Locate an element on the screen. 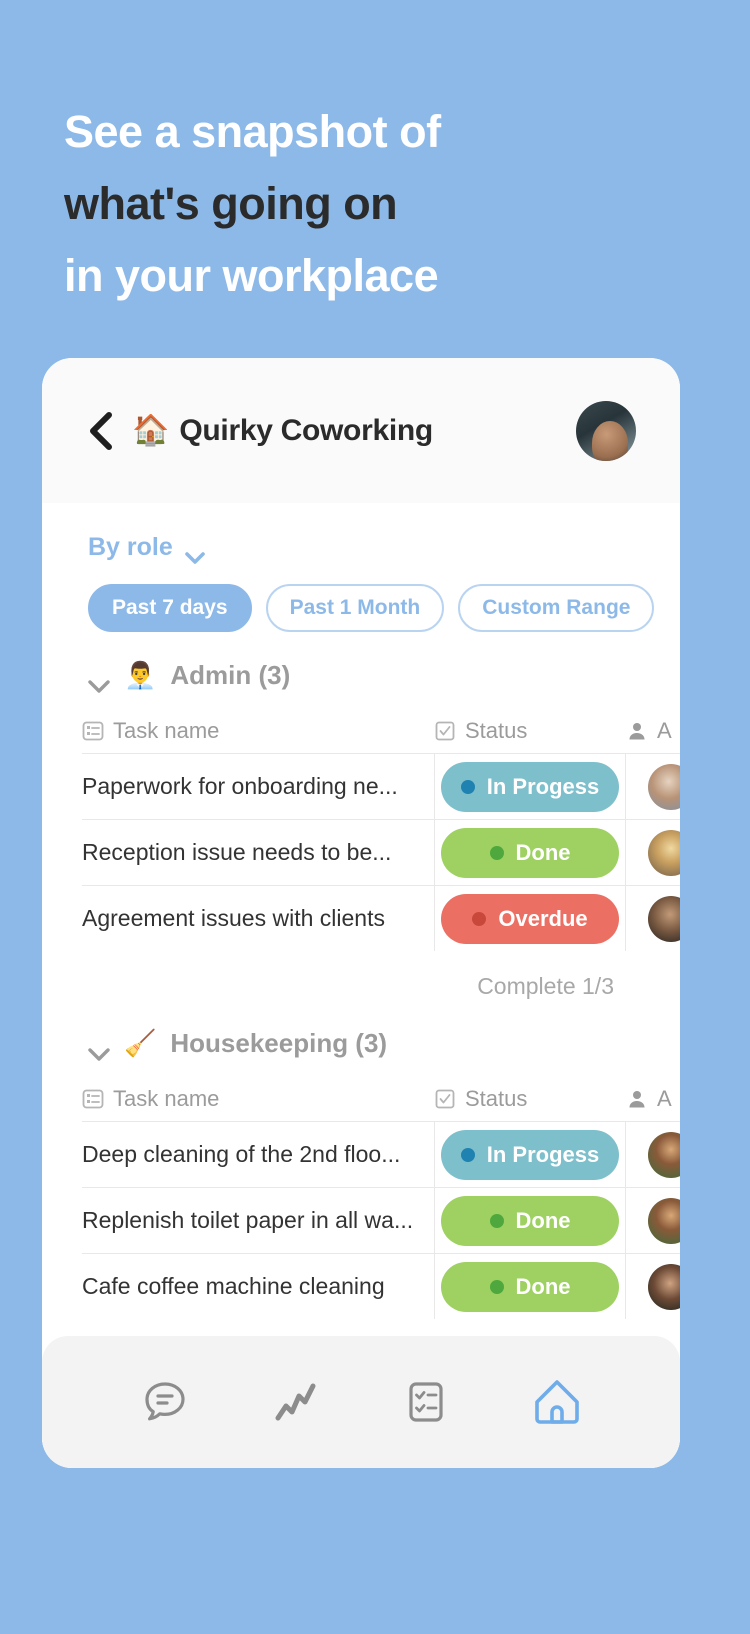 The width and height of the screenshot is (750, 1634). table-row: Agreement issues with clients Overdue is located at coordinates (381, 918).